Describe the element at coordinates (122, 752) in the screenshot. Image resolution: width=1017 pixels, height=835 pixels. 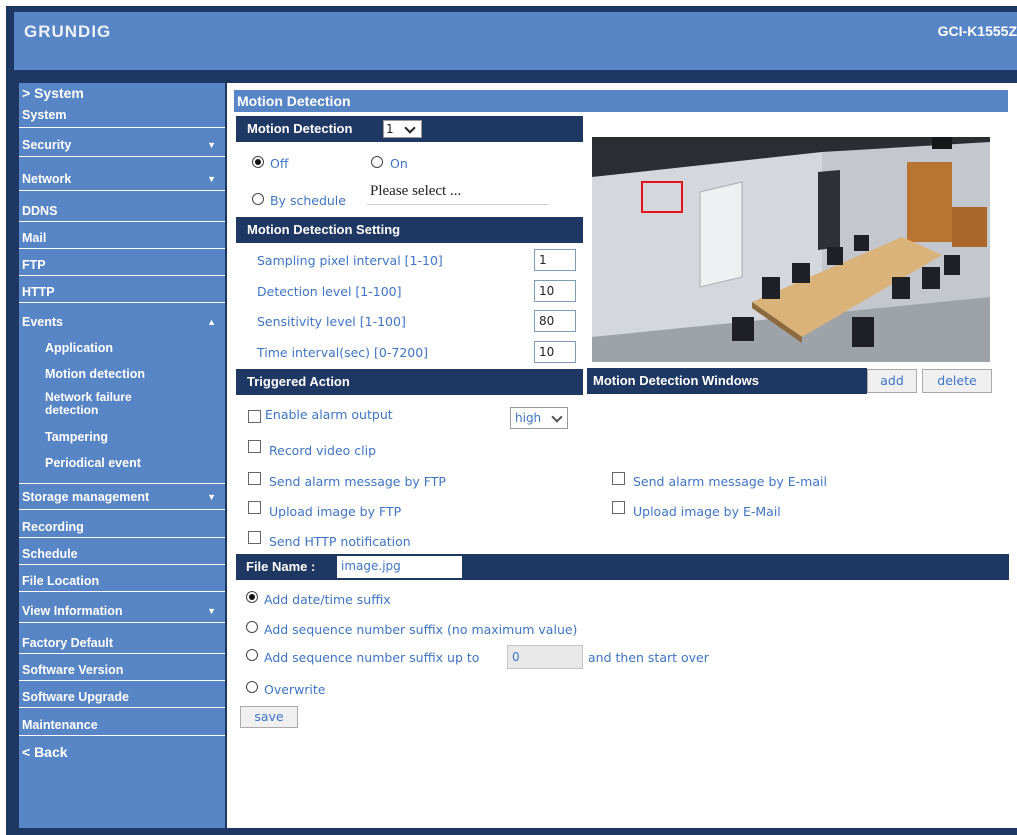
I see `back-link: < Back` at that location.